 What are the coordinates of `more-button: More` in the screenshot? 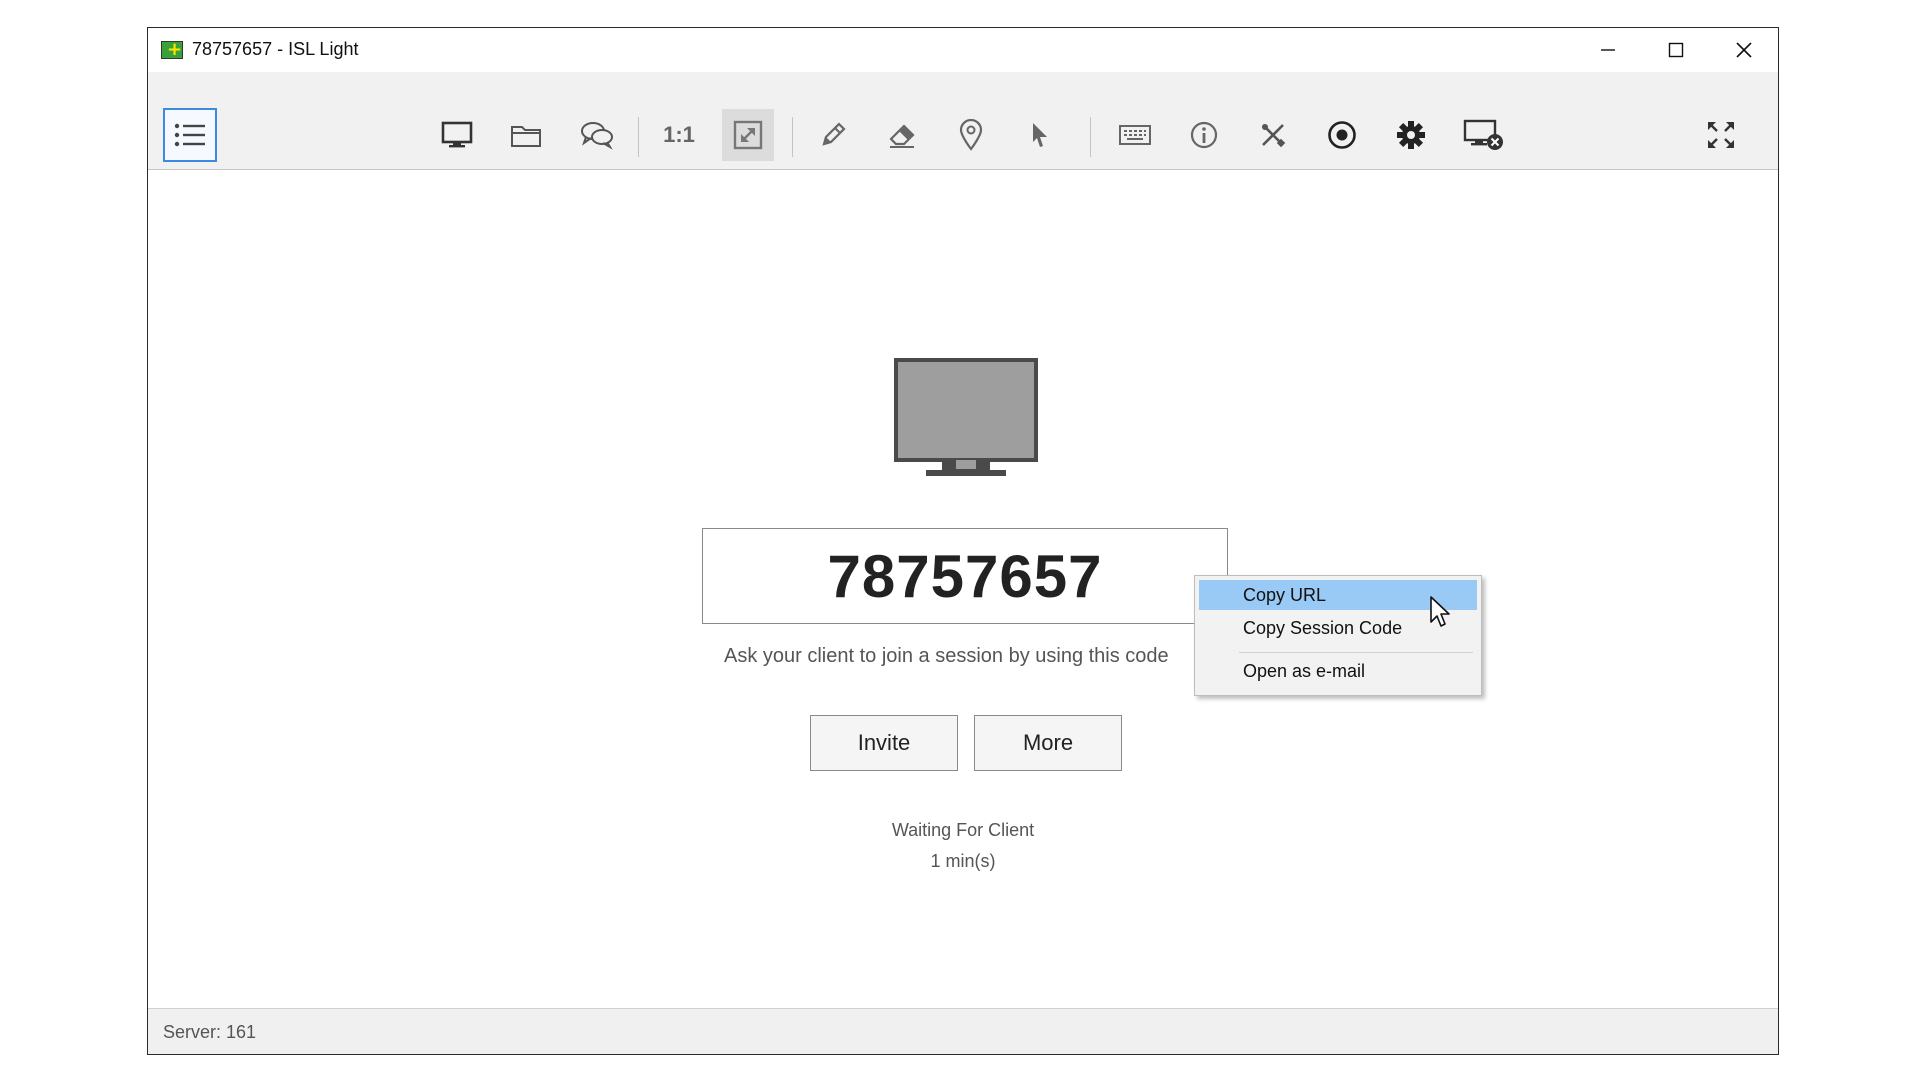 It's located at (1048, 743).